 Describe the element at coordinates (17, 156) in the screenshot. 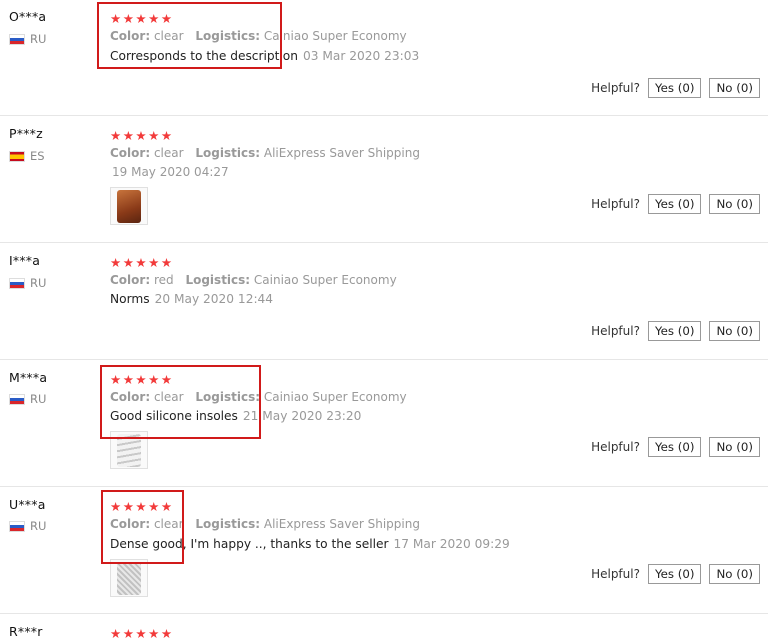

I see `flag-es-icon` at that location.